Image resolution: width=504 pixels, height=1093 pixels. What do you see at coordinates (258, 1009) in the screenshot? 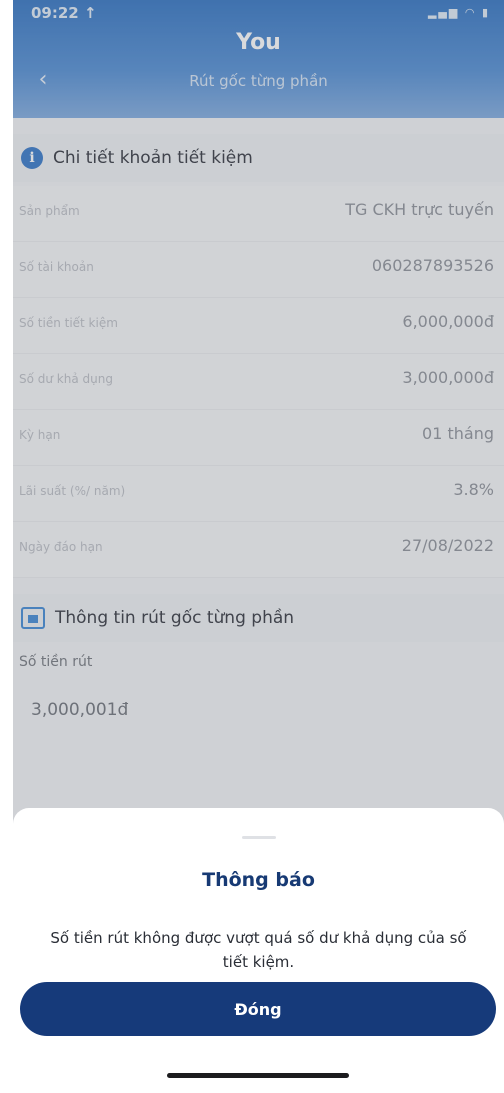
I see `close-button: Đóng` at bounding box center [258, 1009].